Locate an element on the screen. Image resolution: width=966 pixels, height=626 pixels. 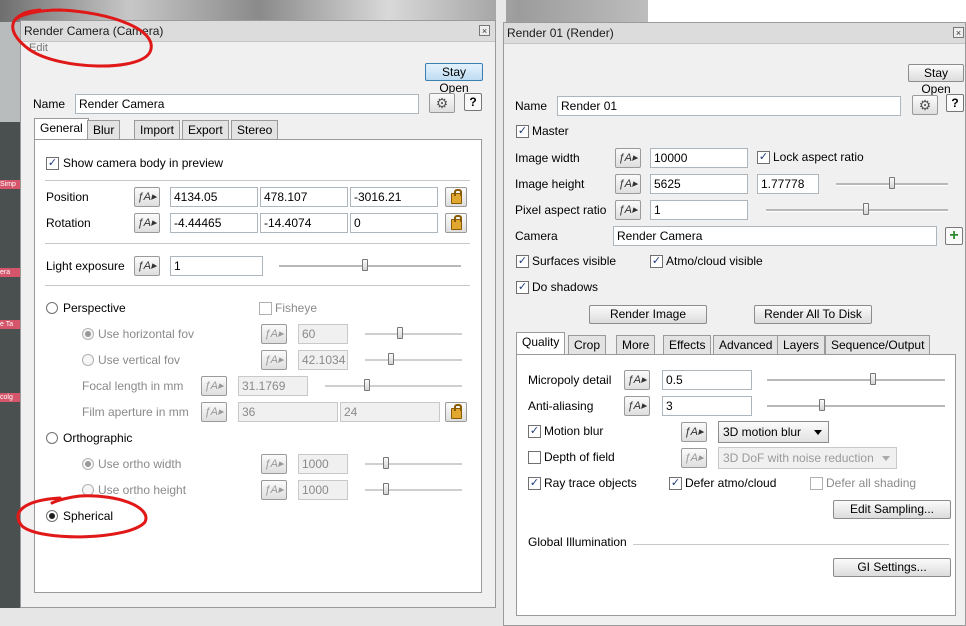
tab-stereo: Stereo is located at coordinates (255, 130).